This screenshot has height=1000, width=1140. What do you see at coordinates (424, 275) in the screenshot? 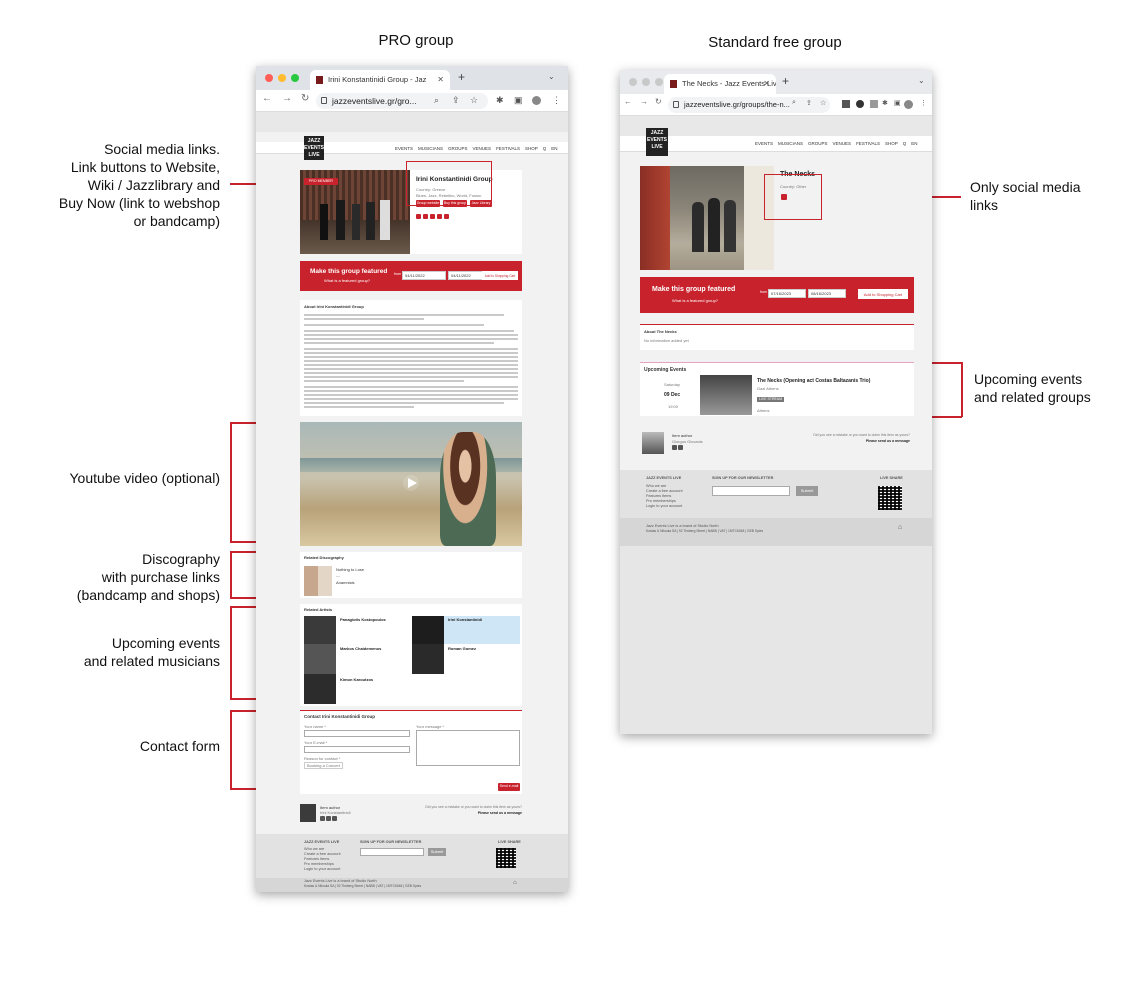
I see `date-from-input: 04/11/2022` at bounding box center [424, 275].